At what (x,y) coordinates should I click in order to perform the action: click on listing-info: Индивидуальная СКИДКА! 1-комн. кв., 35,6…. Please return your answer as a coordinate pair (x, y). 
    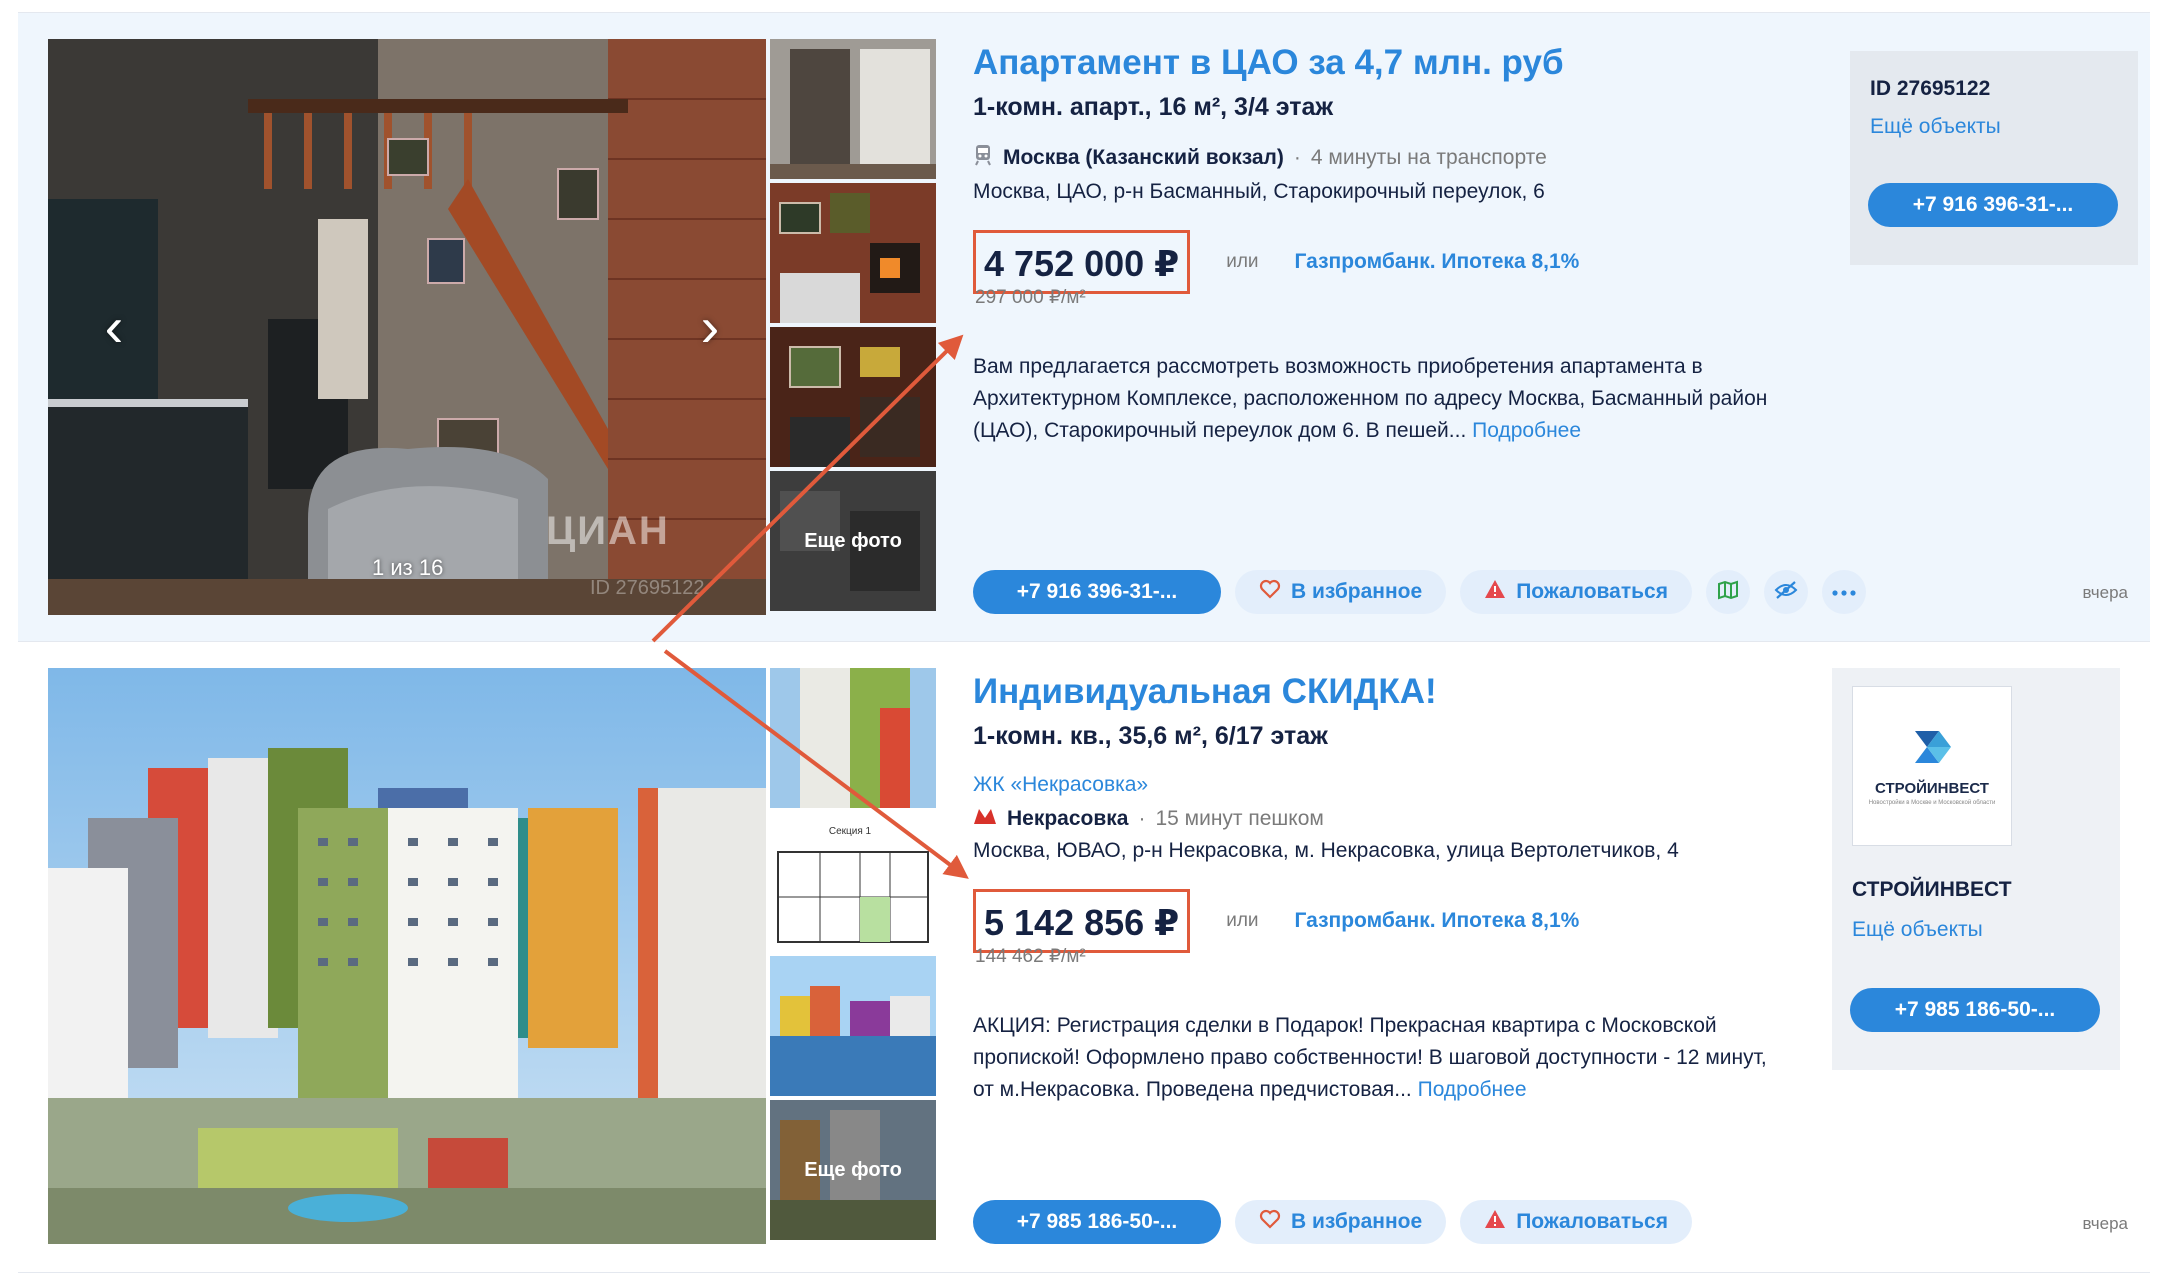
    Looking at the image, I should click on (1373, 889).